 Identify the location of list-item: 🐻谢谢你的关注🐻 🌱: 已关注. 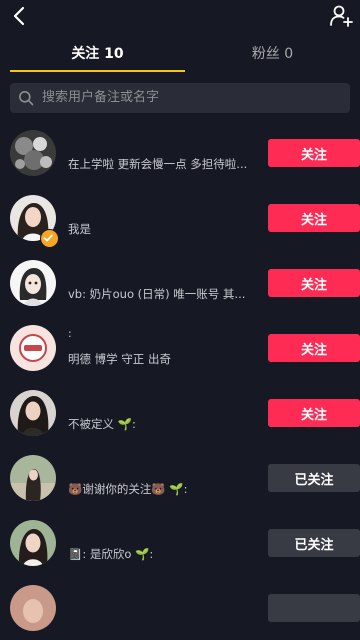
(180, 477).